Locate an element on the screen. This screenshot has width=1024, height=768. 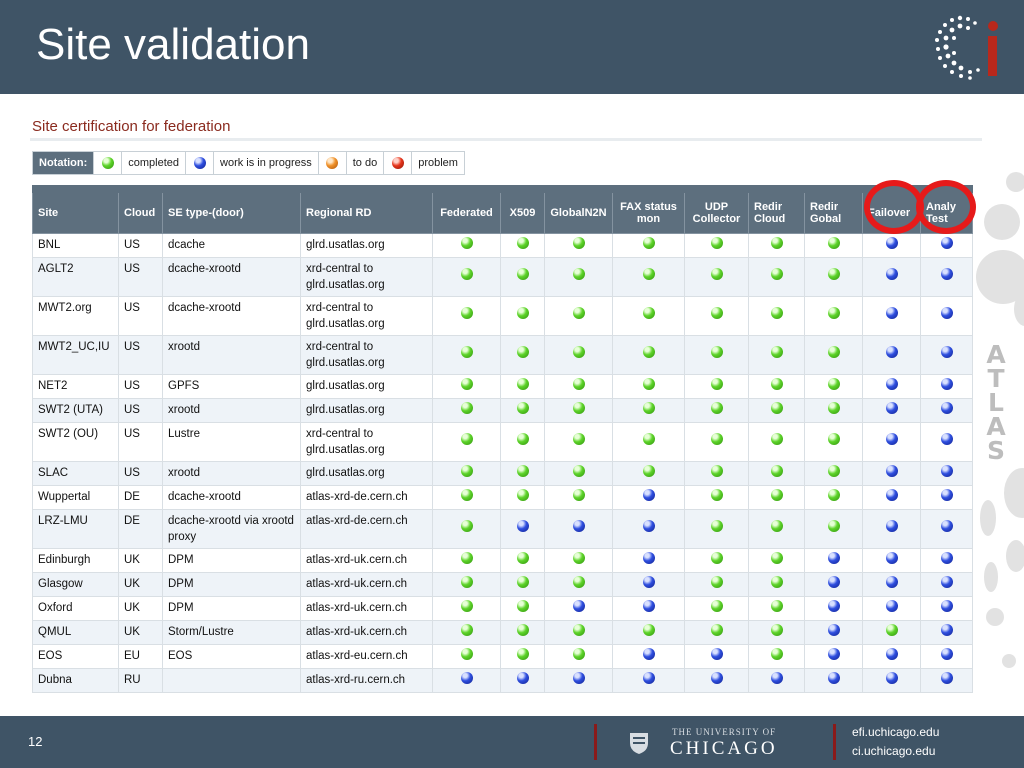
atlas-logo-letter: S is located at coordinates (995, 450).